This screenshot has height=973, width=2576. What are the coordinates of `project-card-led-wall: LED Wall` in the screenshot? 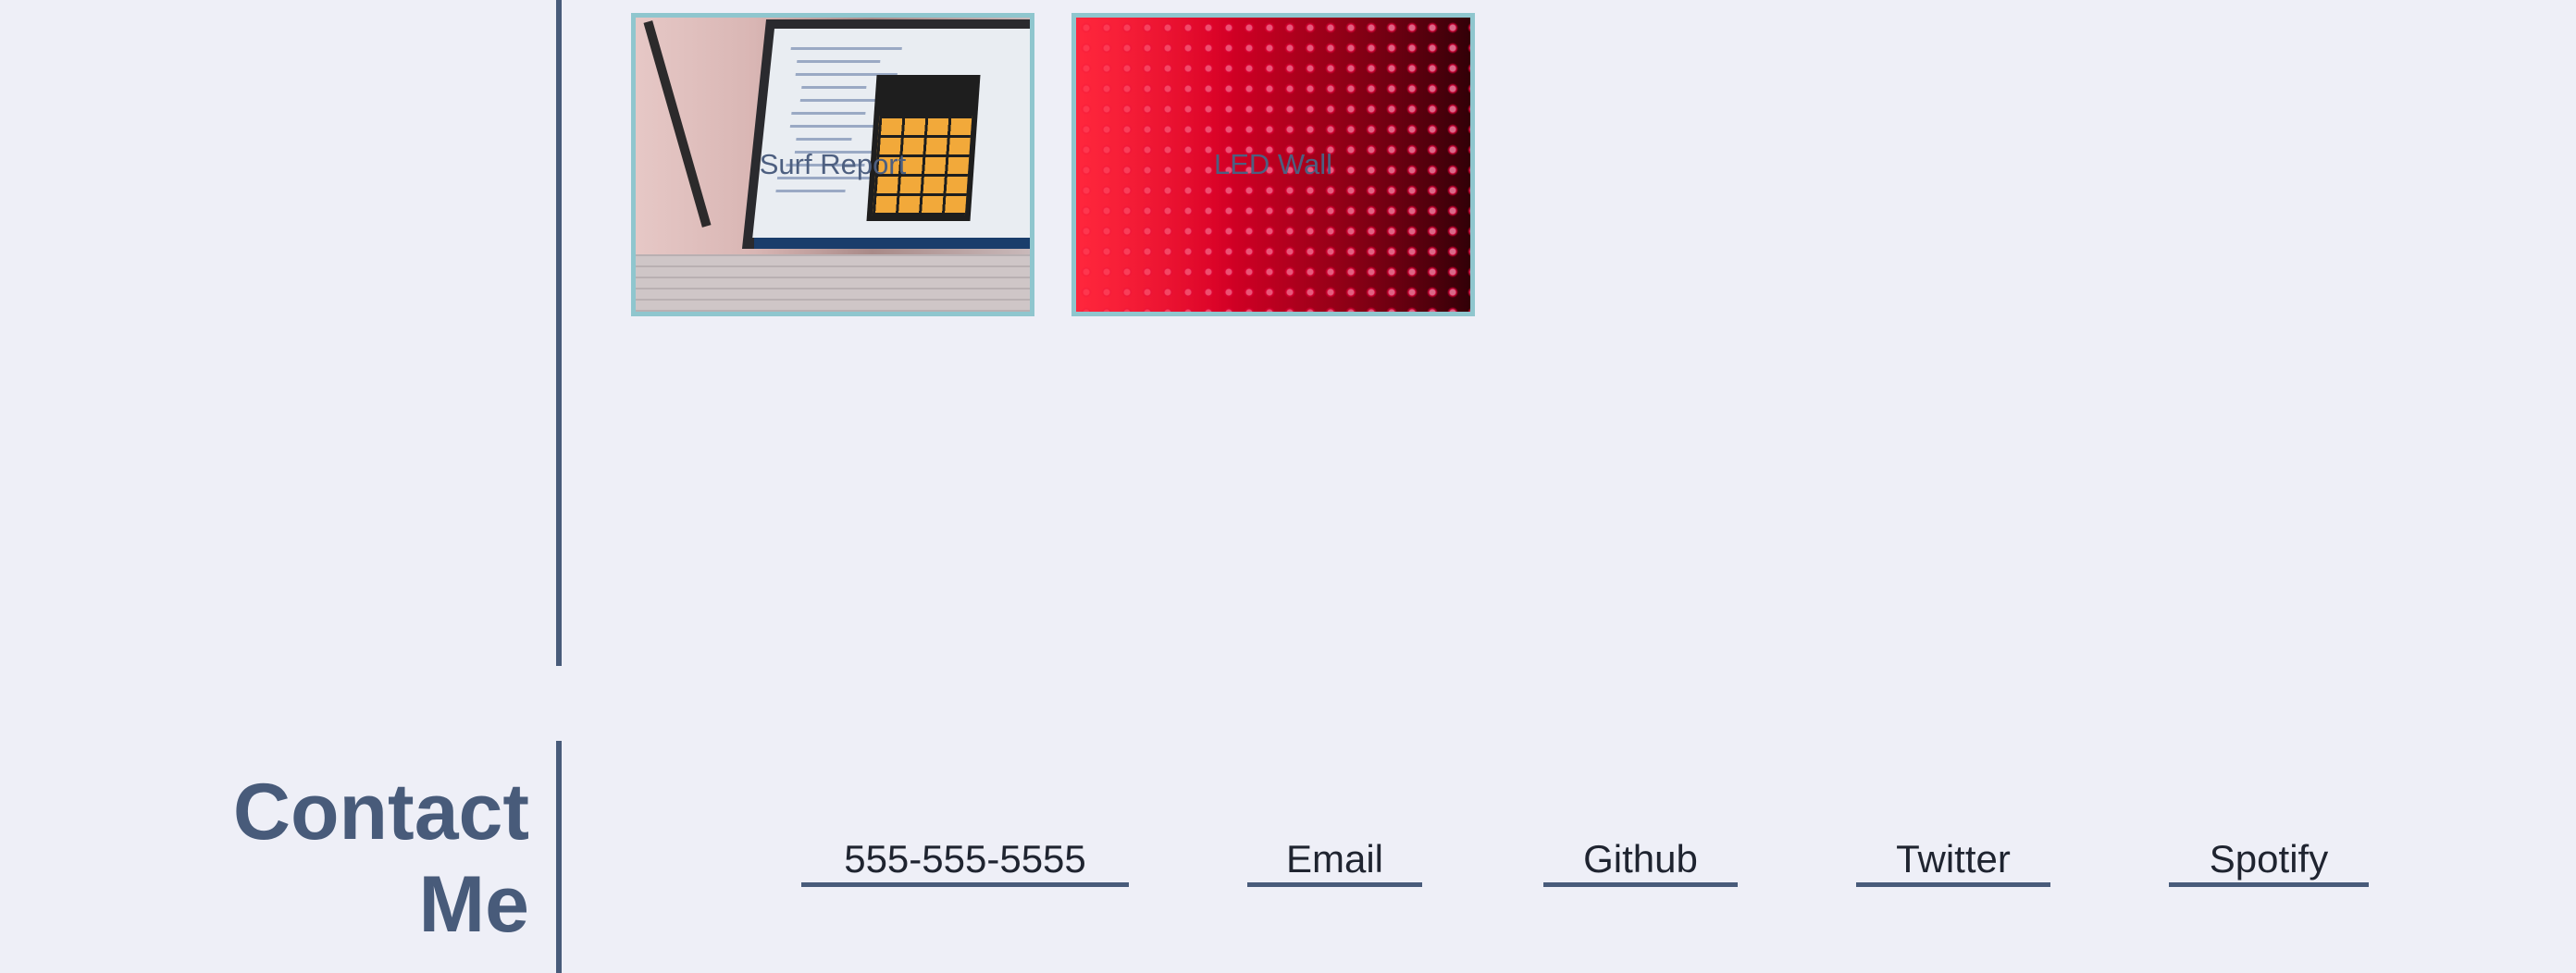 It's located at (1273, 164).